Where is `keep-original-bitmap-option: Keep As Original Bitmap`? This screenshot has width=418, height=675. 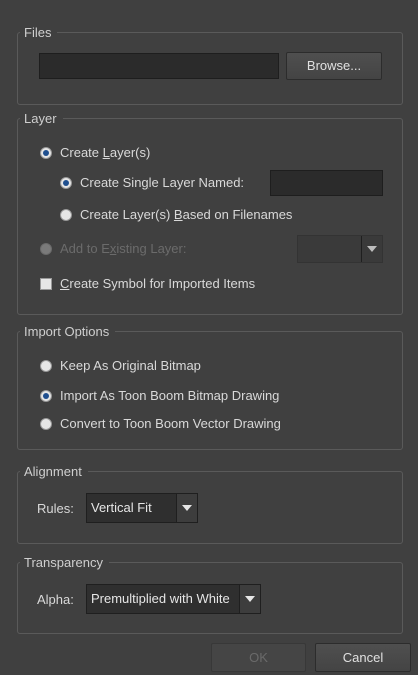
keep-original-bitmap-option: Keep As Original Bitmap is located at coordinates (120, 366).